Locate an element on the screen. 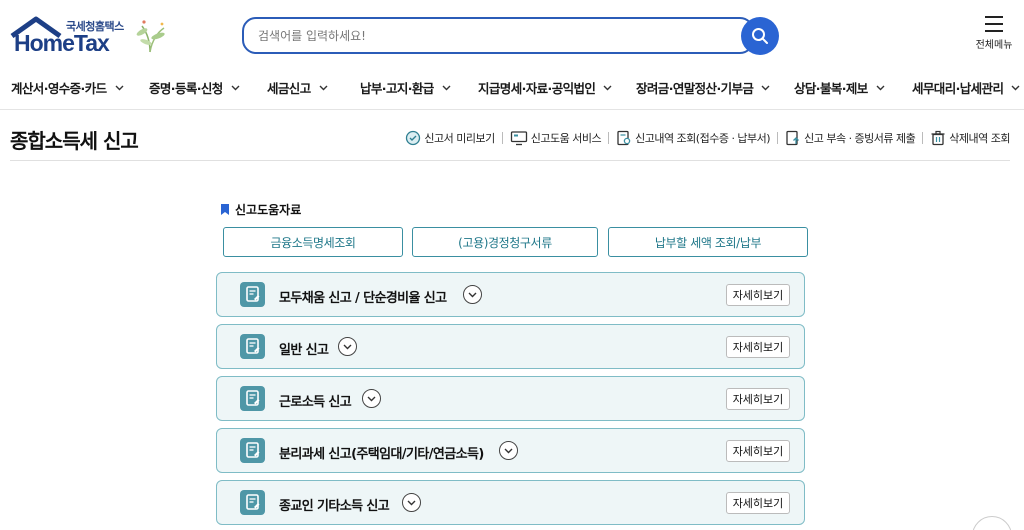 This screenshot has width=1024, height=530. quick-link-label: 신고내역 조회(접수증 · 납부서) is located at coordinates (703, 138).